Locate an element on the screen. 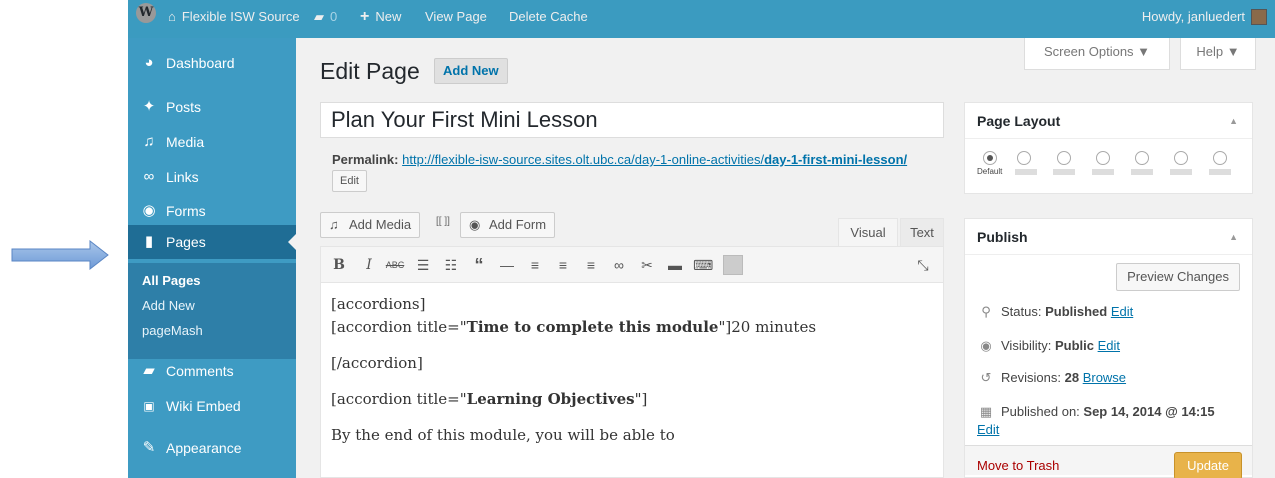 Image resolution: width=1275 pixels, height=478 pixels. sidebar-item-comments: ▰ Comments is located at coordinates (212, 371).